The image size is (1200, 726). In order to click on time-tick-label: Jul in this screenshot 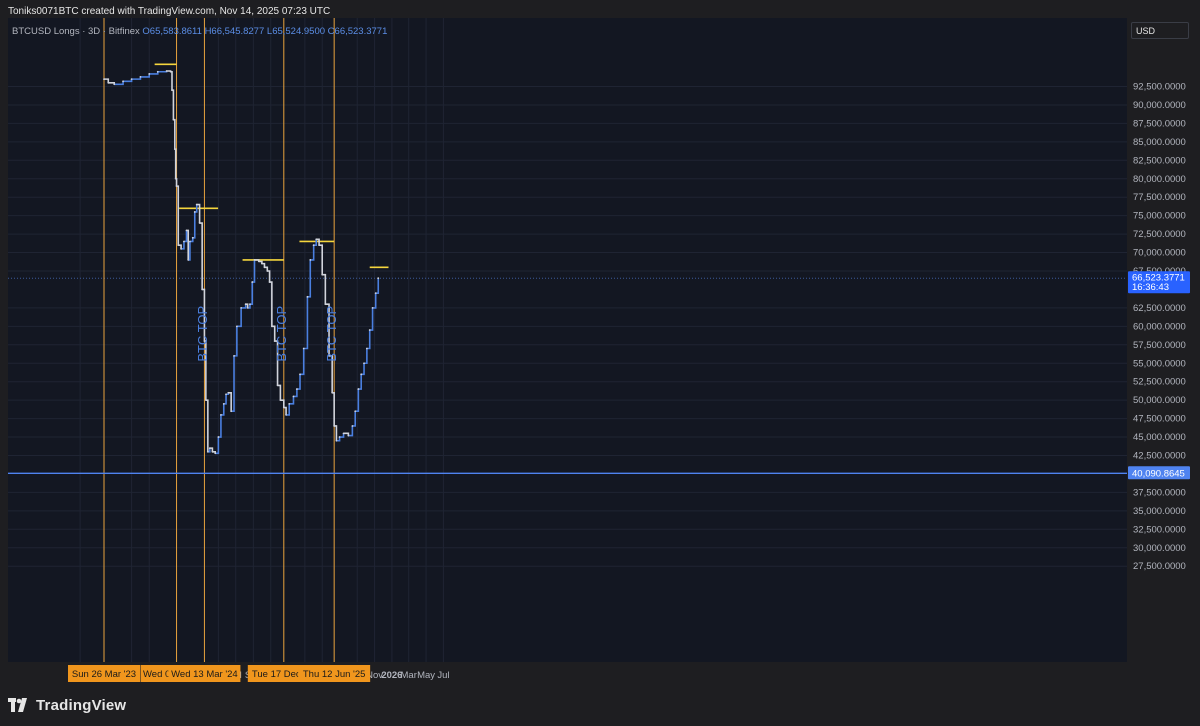, I will do `click(443, 675)`.